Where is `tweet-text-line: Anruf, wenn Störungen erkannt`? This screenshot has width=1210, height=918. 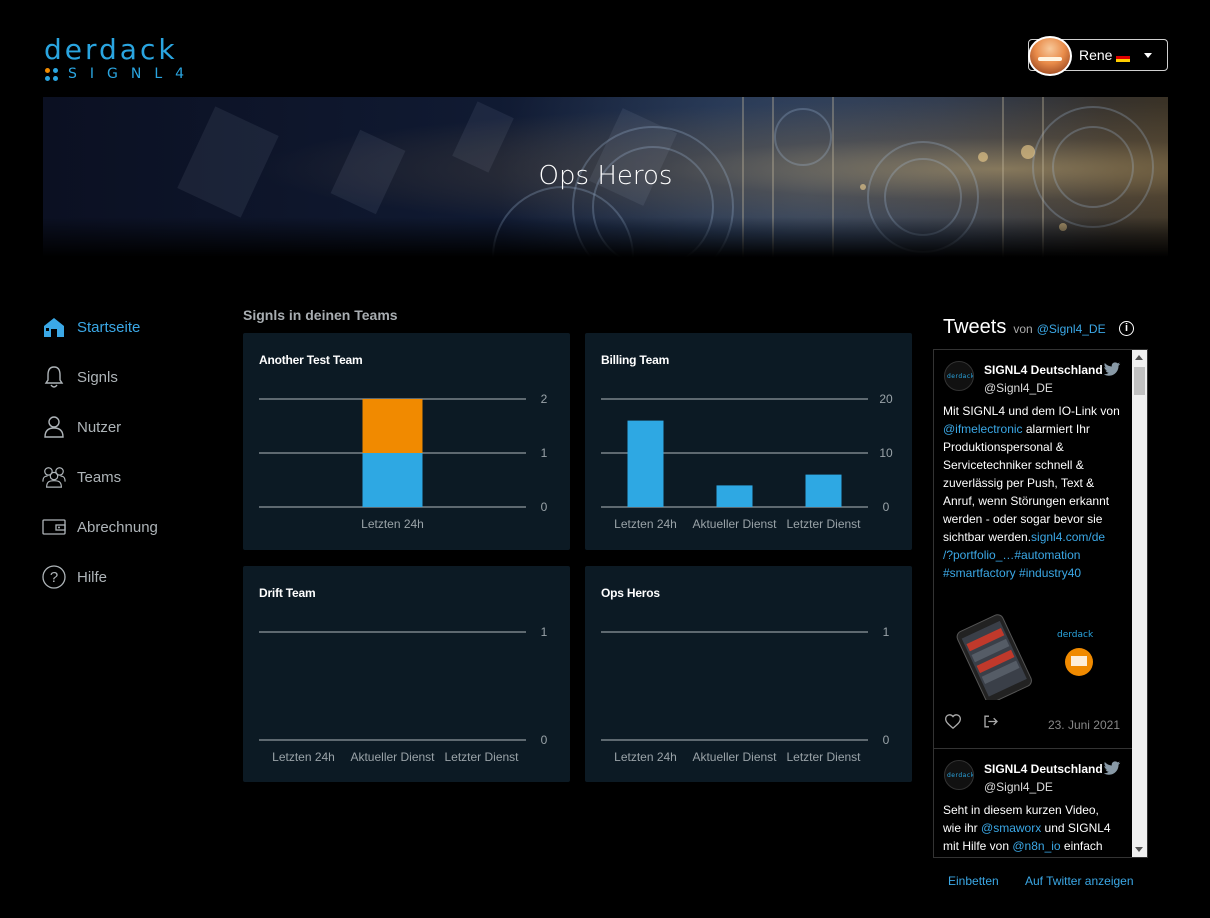
tweet-text-line: Anruf, wenn Störungen erkannt is located at coordinates (1035, 501).